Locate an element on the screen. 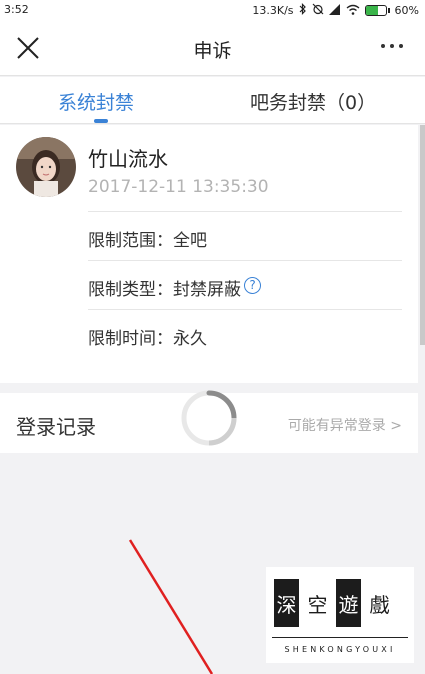 This screenshot has width=425, height=674. status-right: 13.3K/s 60% is located at coordinates (335, 10).